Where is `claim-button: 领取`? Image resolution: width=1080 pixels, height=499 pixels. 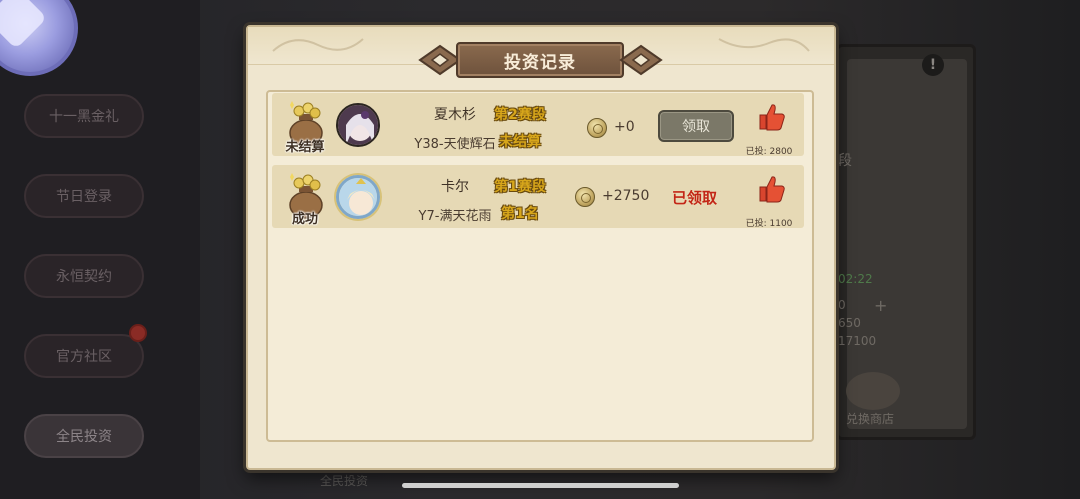
claim-button: 领取 is located at coordinates (696, 126).